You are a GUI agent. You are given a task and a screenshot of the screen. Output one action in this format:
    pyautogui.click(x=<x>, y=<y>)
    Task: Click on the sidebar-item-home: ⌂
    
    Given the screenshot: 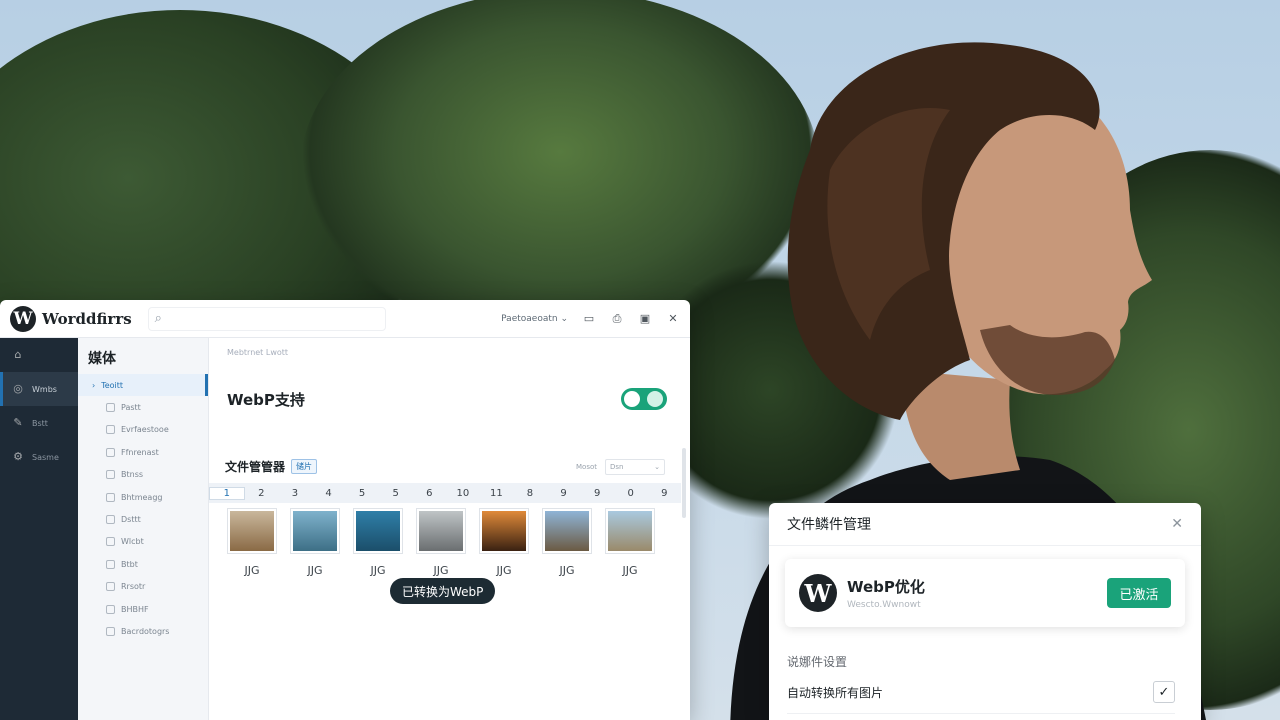 What is the action you would take?
    pyautogui.click(x=39, y=355)
    